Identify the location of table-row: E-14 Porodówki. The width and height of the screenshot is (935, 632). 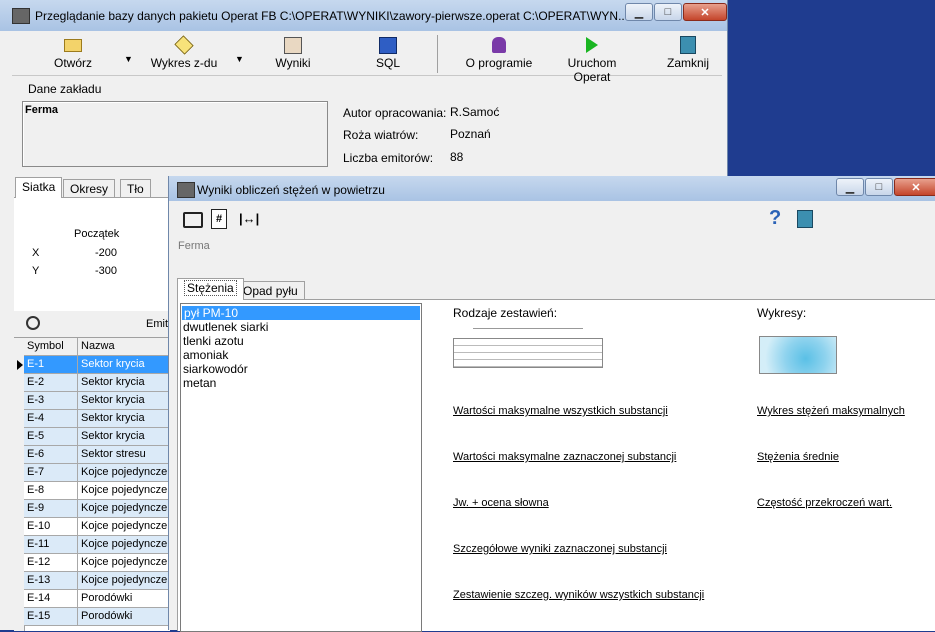
(97, 599).